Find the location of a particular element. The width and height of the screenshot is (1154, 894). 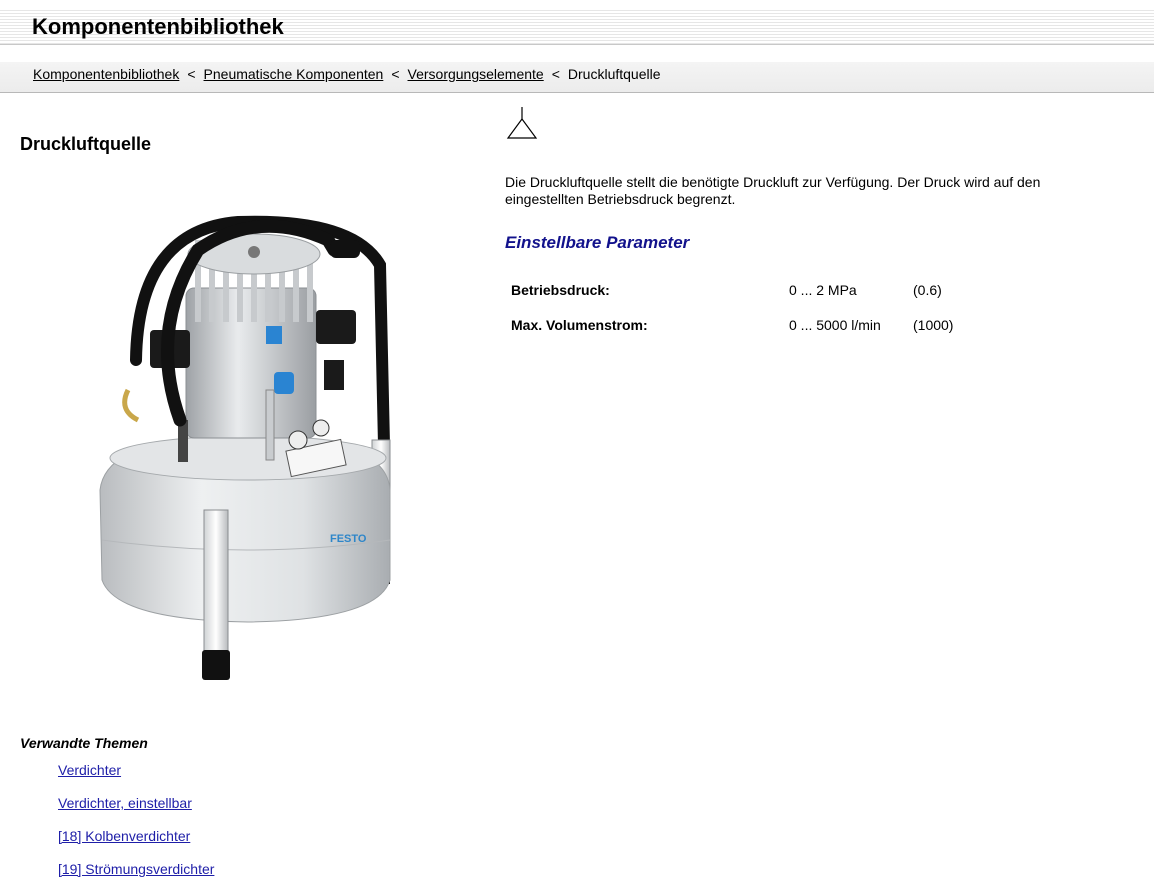

list-item: [18] Kolbenverdichter is located at coordinates (136, 844).